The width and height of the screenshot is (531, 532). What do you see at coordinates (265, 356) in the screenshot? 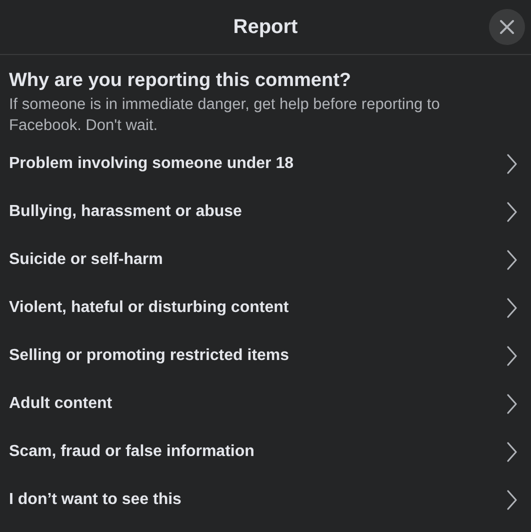
I see `report-option: Selling or promoting restricted items` at bounding box center [265, 356].